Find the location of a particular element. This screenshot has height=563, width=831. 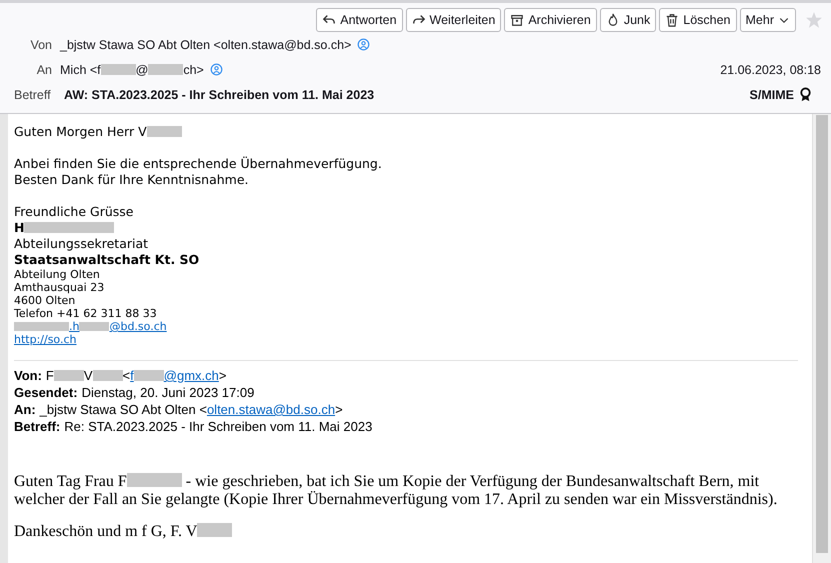

address-text: ch> is located at coordinates (193, 69).